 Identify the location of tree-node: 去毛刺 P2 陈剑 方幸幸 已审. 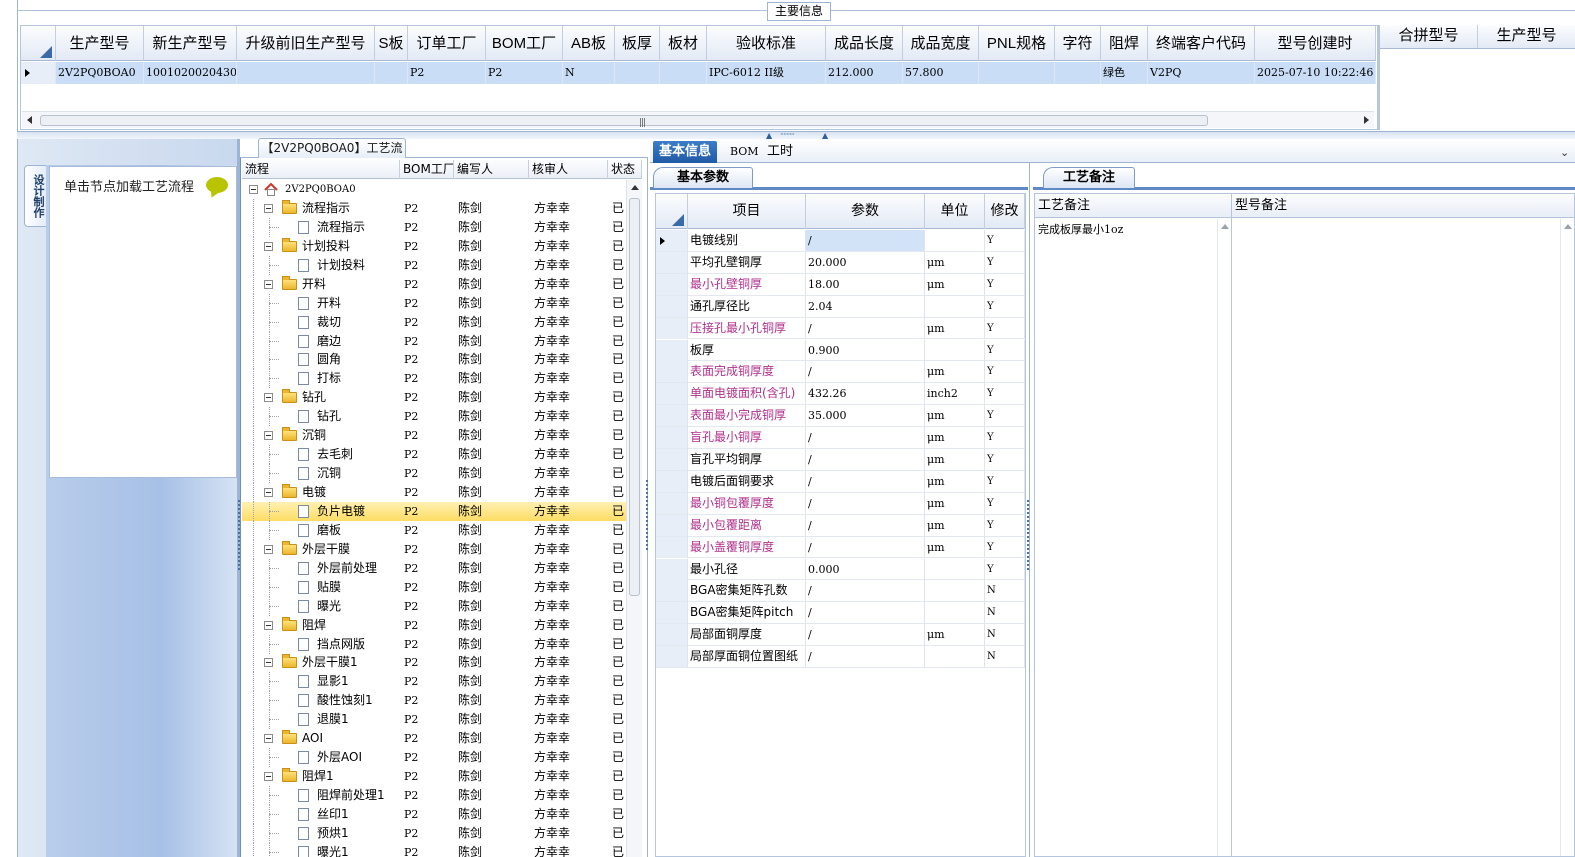
(434, 455).